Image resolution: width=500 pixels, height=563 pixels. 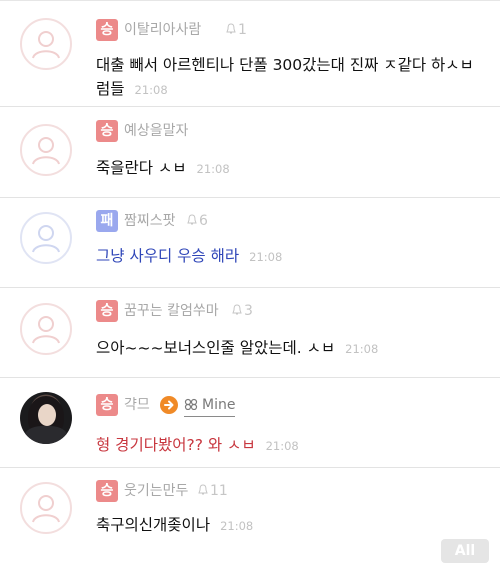 I want to click on like-count: 1, so click(x=236, y=30).